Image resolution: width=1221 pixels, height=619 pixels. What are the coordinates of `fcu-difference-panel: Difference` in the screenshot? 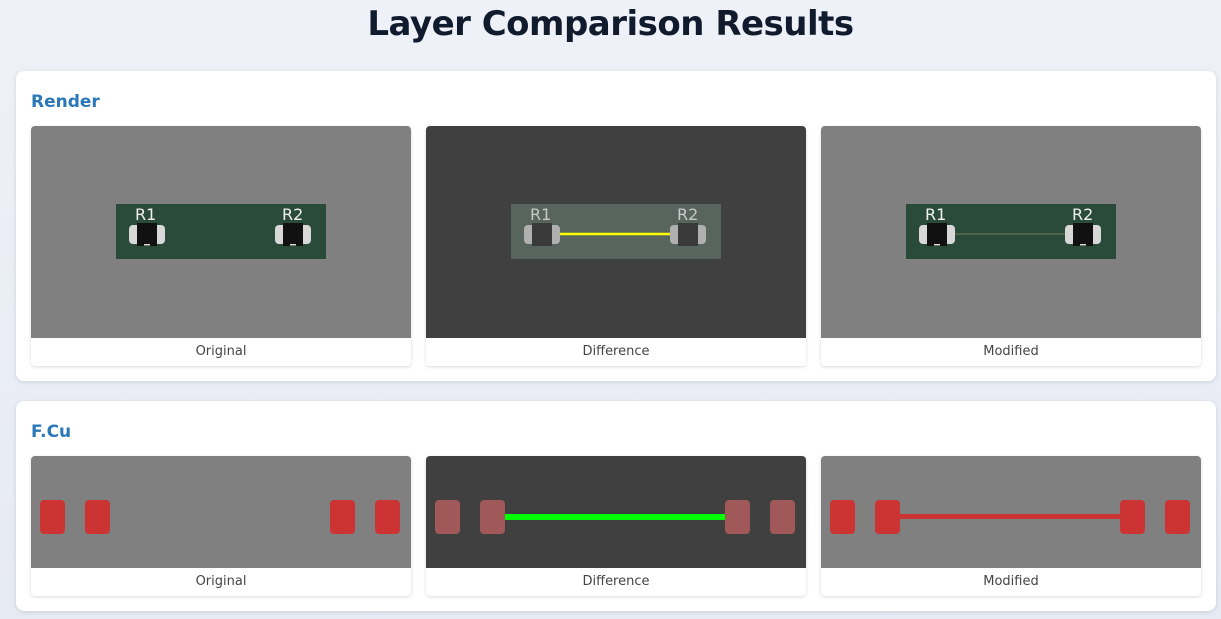 It's located at (616, 526).